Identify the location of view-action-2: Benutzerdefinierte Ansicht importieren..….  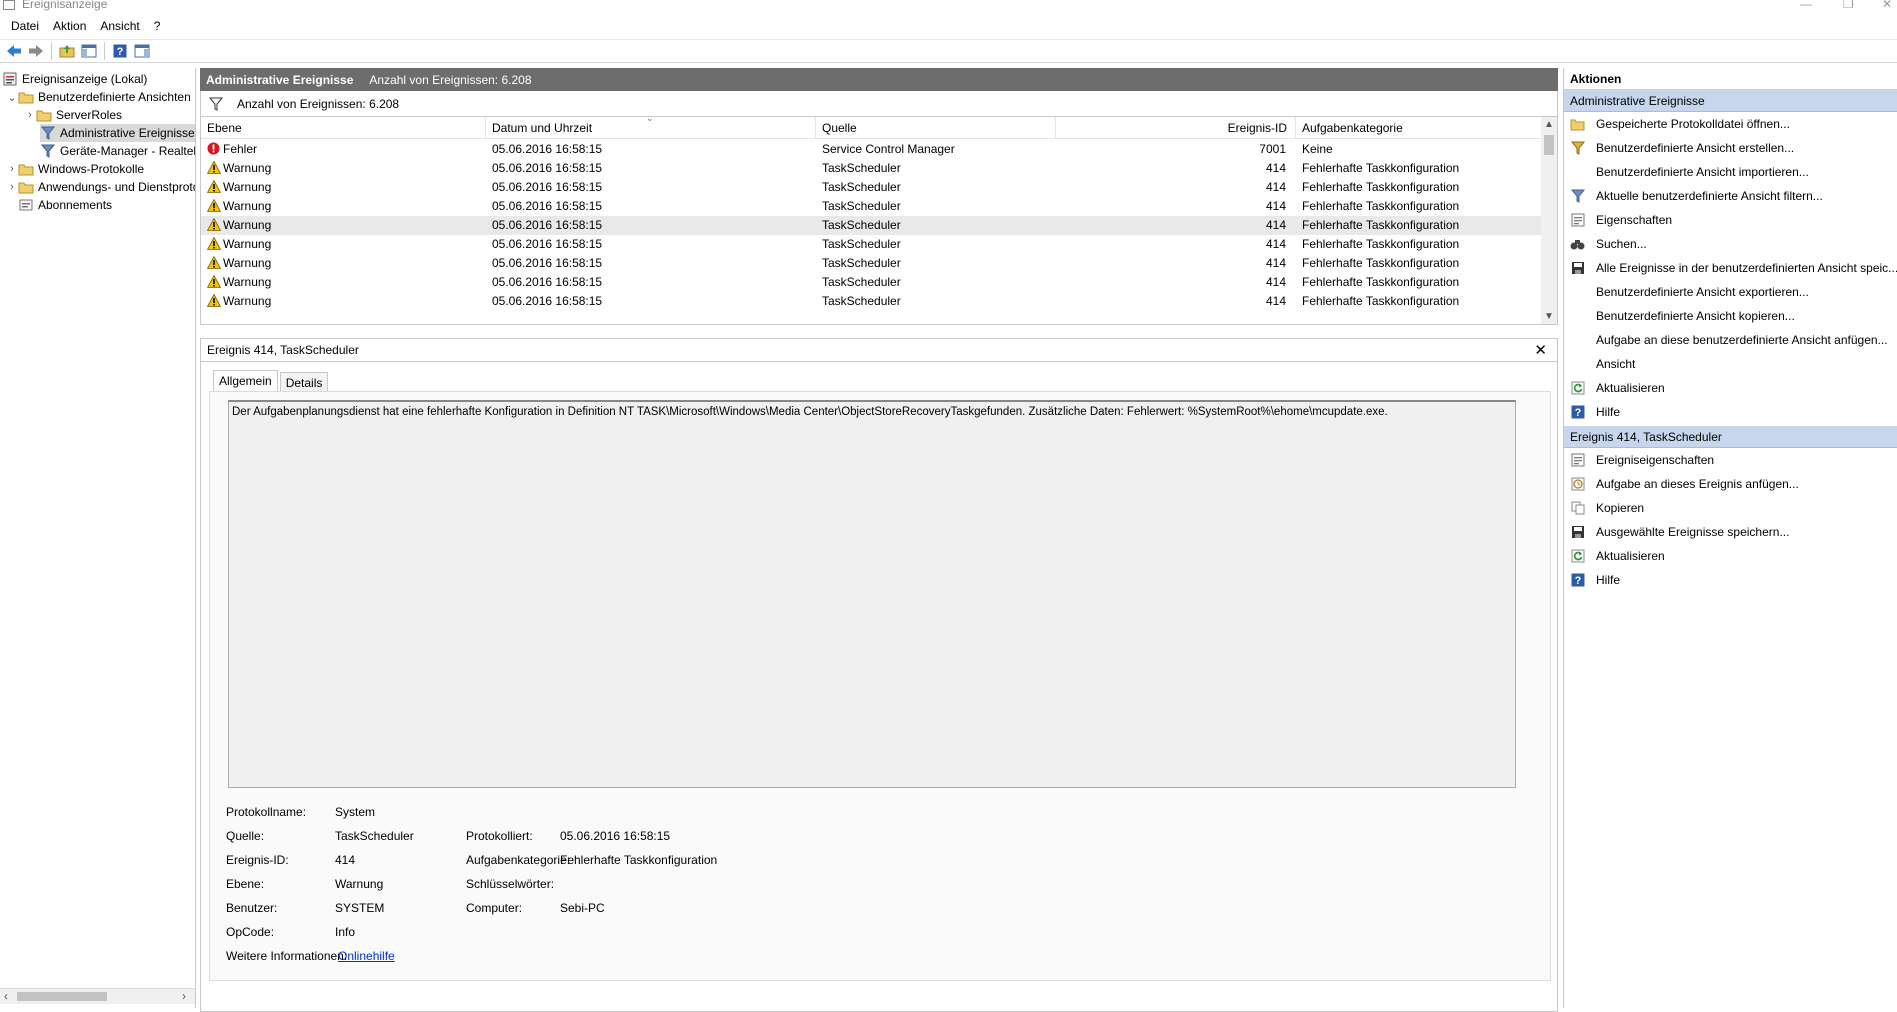
(1730, 172).